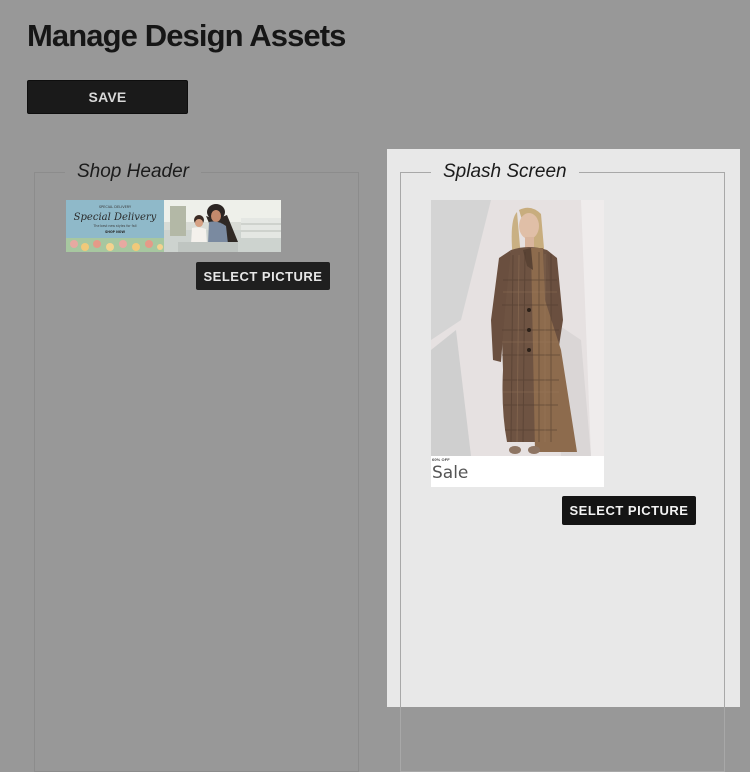 The height and width of the screenshot is (772, 750). What do you see at coordinates (107, 97) in the screenshot?
I see `save-button: SAVE` at bounding box center [107, 97].